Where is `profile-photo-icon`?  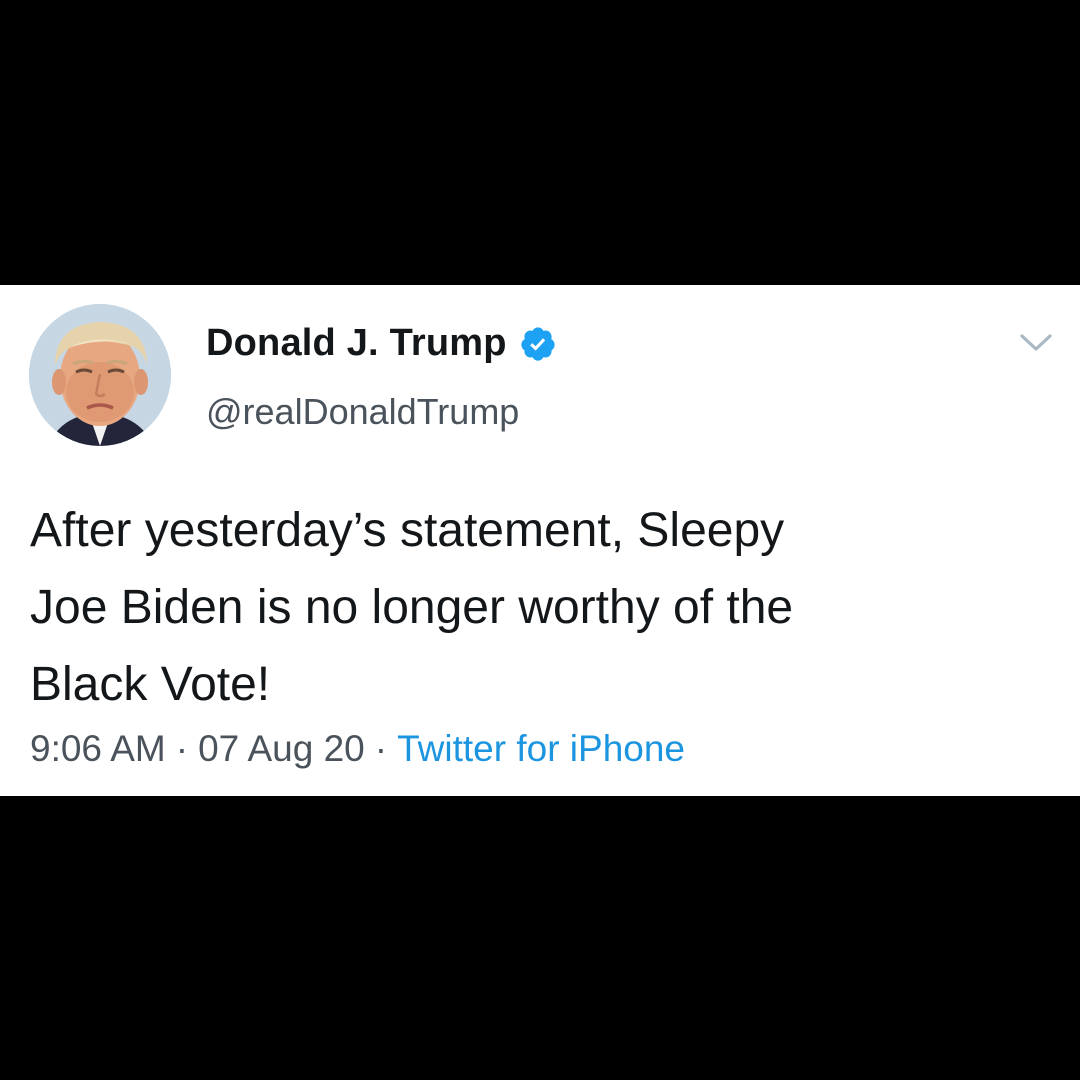 profile-photo-icon is located at coordinates (100, 375).